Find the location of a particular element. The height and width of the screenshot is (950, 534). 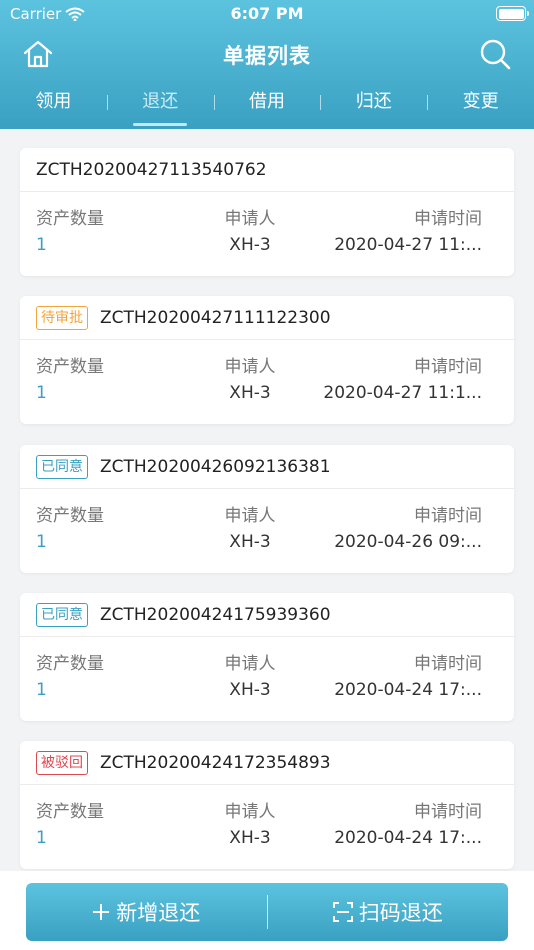

tab-biangeng: 变更 is located at coordinates (480, 104).